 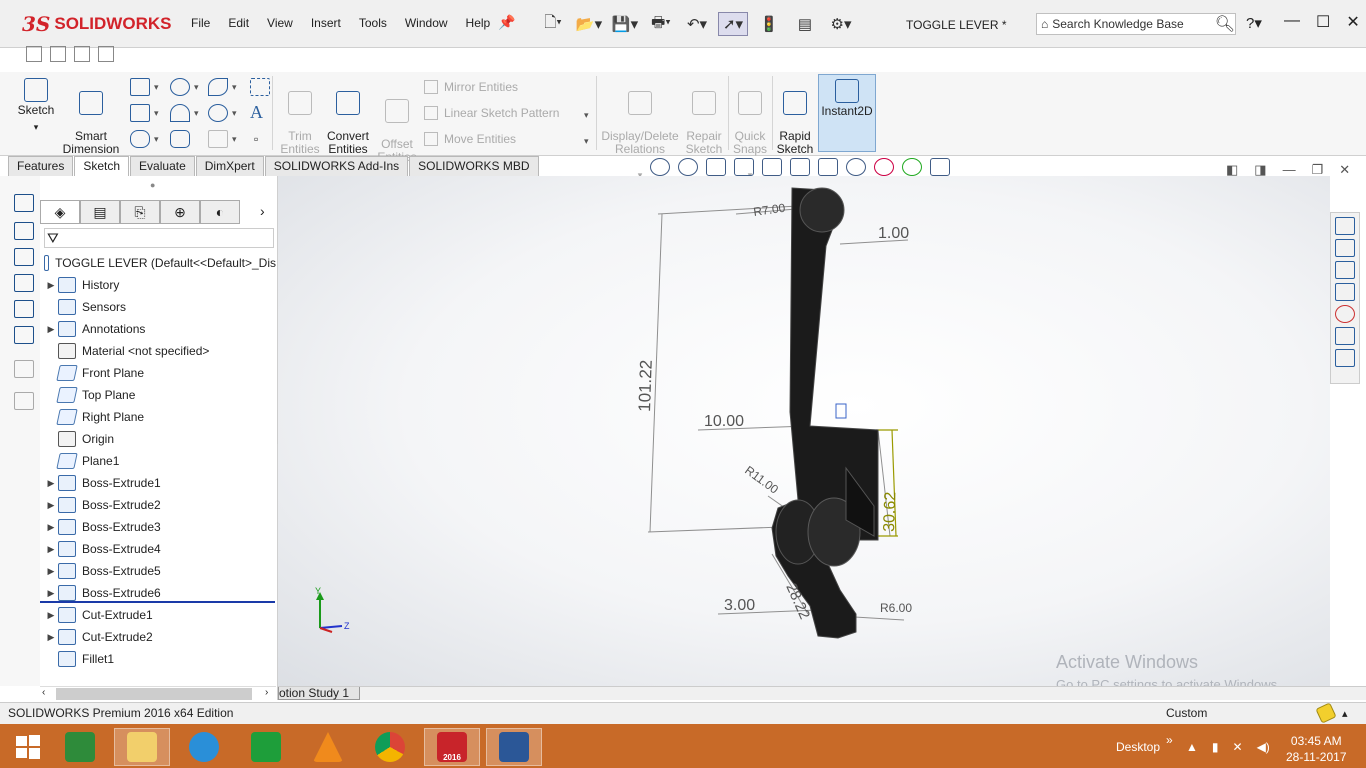 What do you see at coordinates (553, 24) in the screenshot?
I see `new-document-icon: 🗋▾` at bounding box center [553, 24].